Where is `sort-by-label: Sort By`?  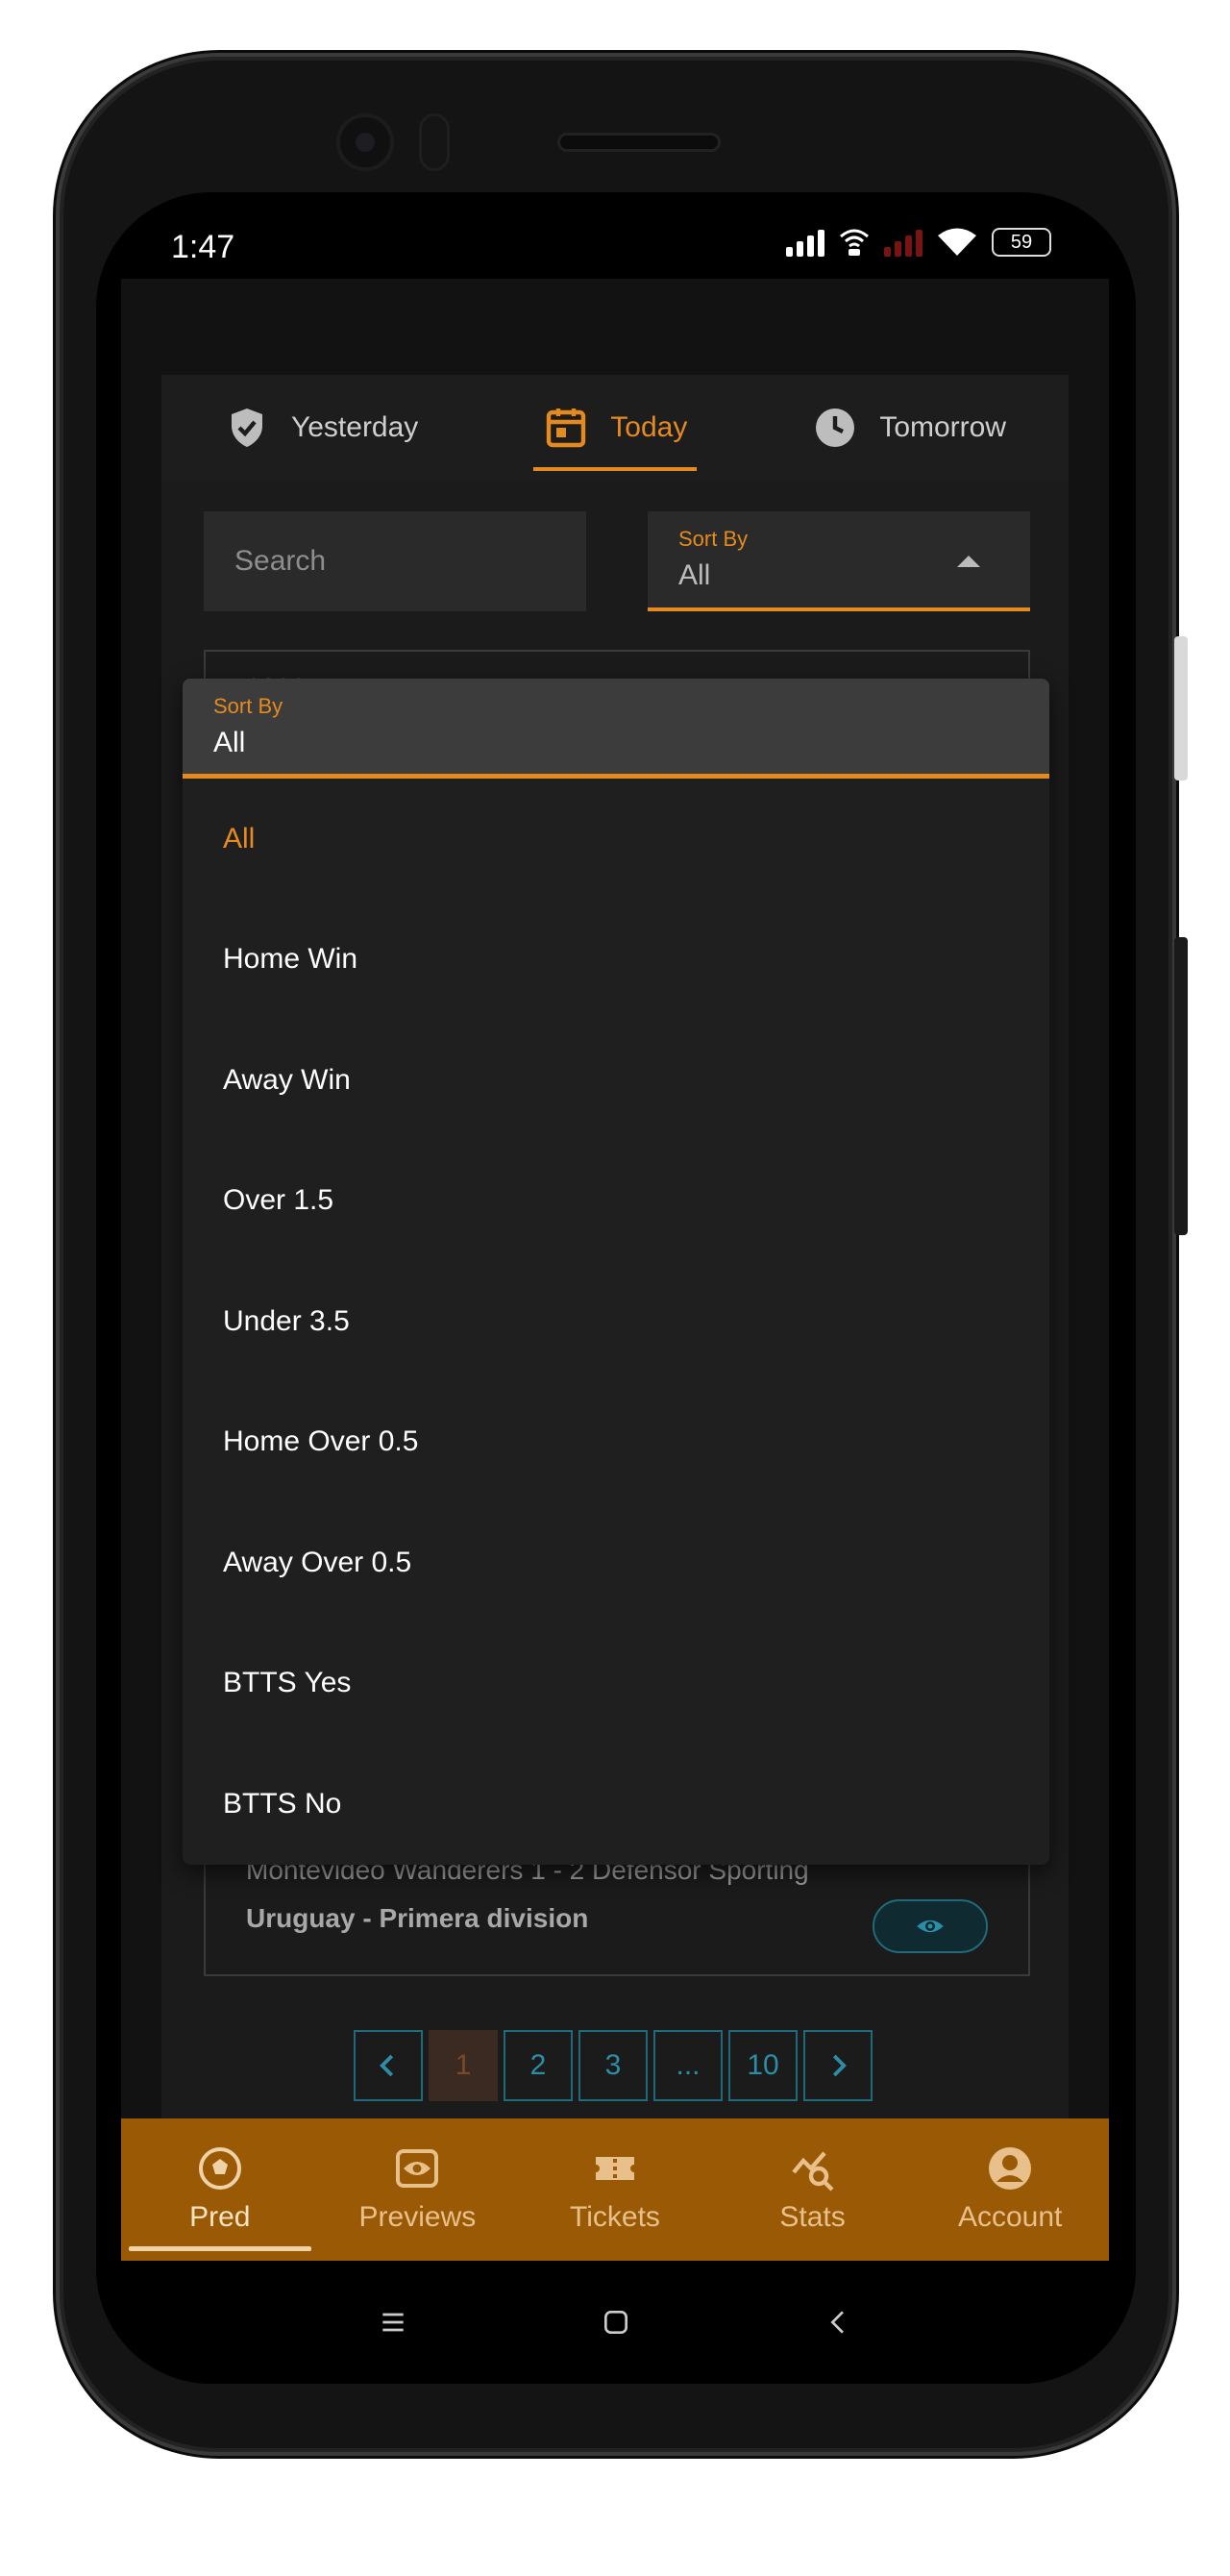 sort-by-label: Sort By is located at coordinates (714, 539).